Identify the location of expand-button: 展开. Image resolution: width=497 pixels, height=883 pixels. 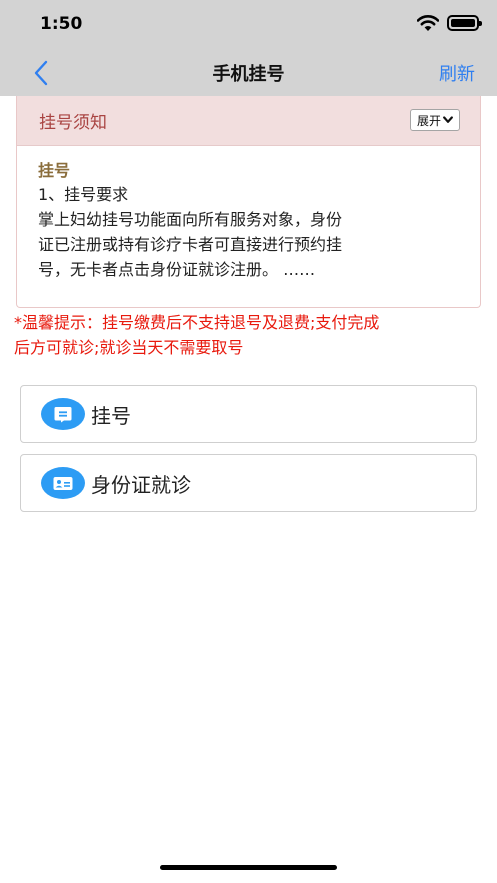
(434, 120).